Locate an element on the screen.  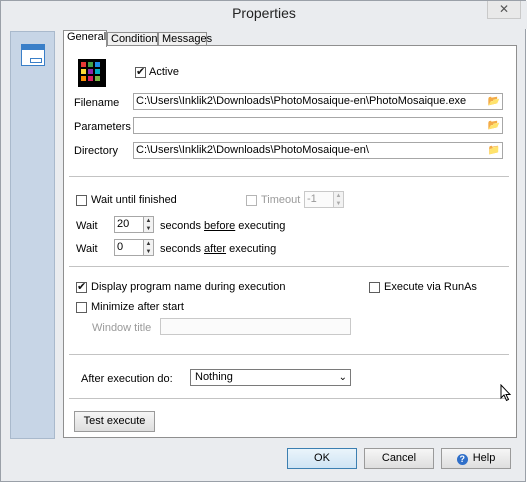
wait-after-label: Wait is located at coordinates (87, 249).